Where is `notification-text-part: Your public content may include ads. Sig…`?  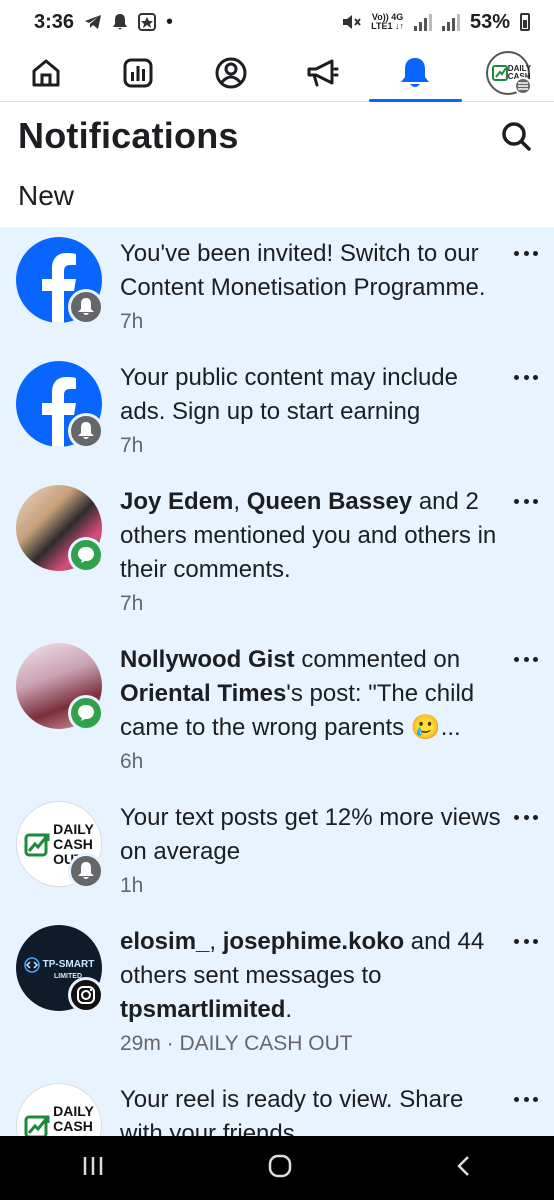
notification-text-part: Your public content may include ads. Sig… is located at coordinates (289, 394).